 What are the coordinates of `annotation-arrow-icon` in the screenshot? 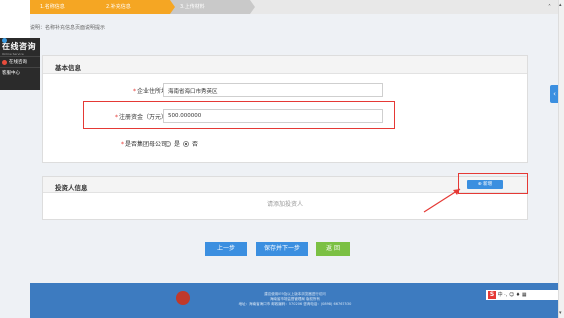 It's located at (442, 200).